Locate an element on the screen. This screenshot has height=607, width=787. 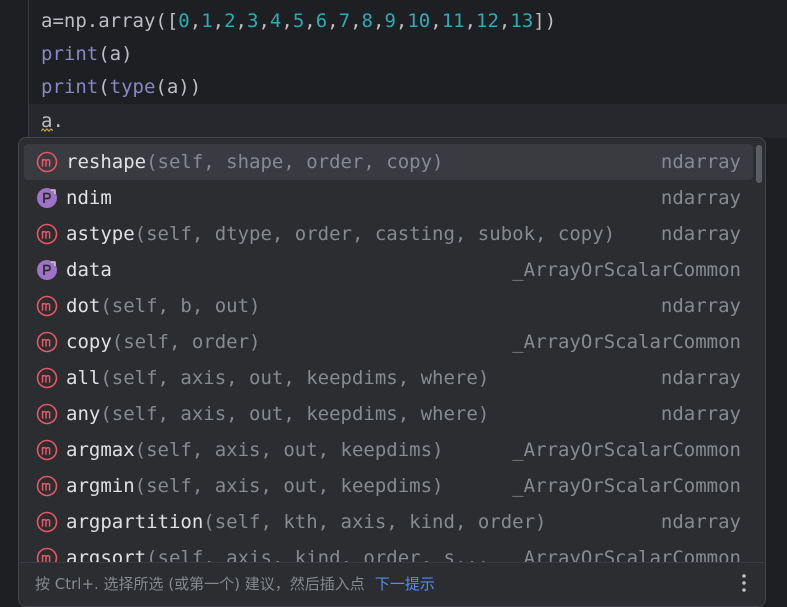
code-token: 11 is located at coordinates (453, 21).